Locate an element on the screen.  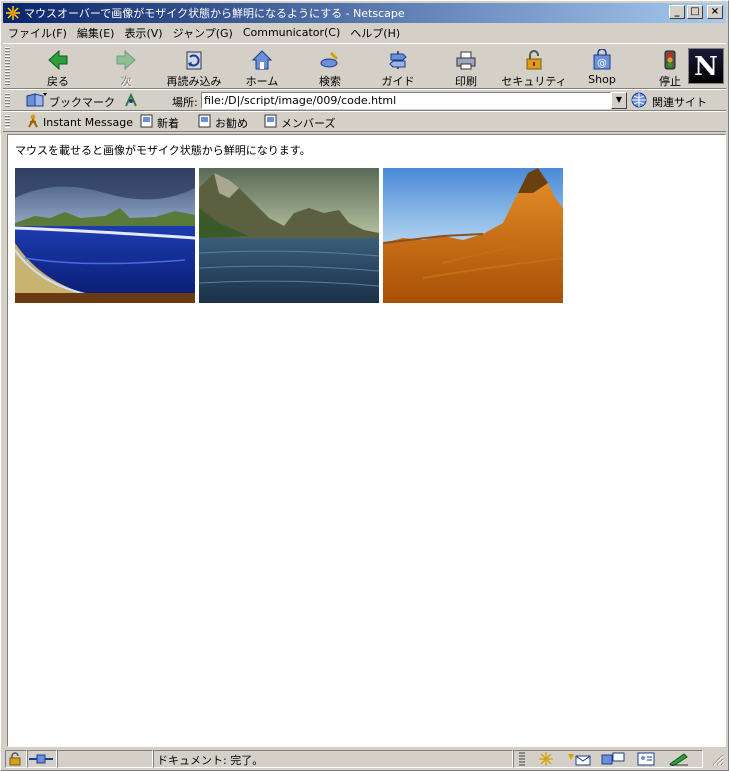
status-text: ドキュメント: 完了。 is located at coordinates (333, 759).